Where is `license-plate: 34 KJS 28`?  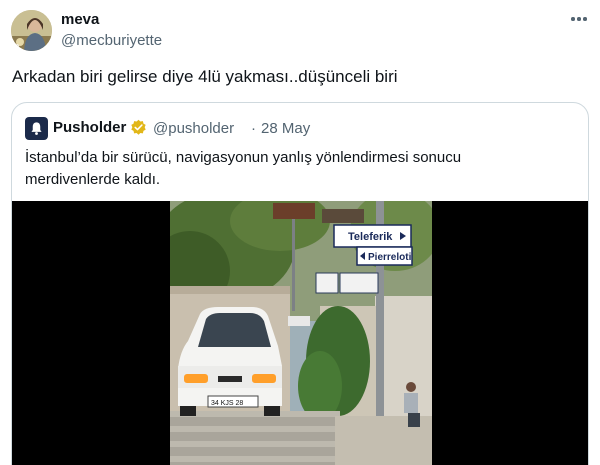
license-plate: 34 KJS 28 is located at coordinates (227, 403).